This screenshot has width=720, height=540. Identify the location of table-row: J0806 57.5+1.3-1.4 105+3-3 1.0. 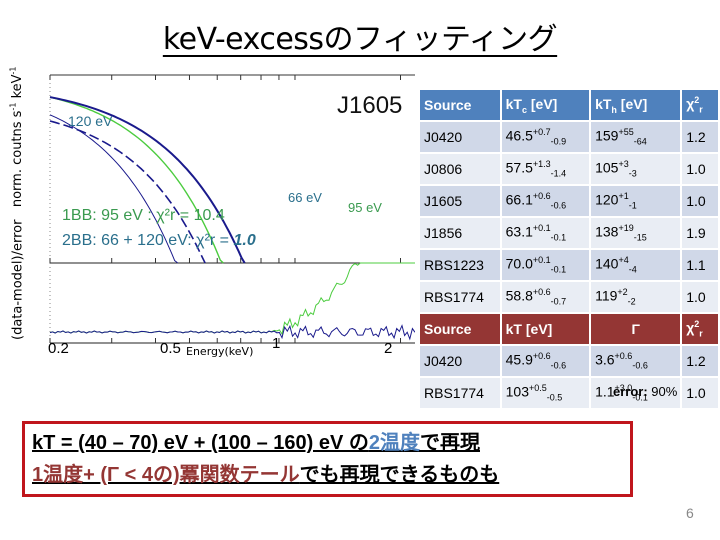
(569, 169).